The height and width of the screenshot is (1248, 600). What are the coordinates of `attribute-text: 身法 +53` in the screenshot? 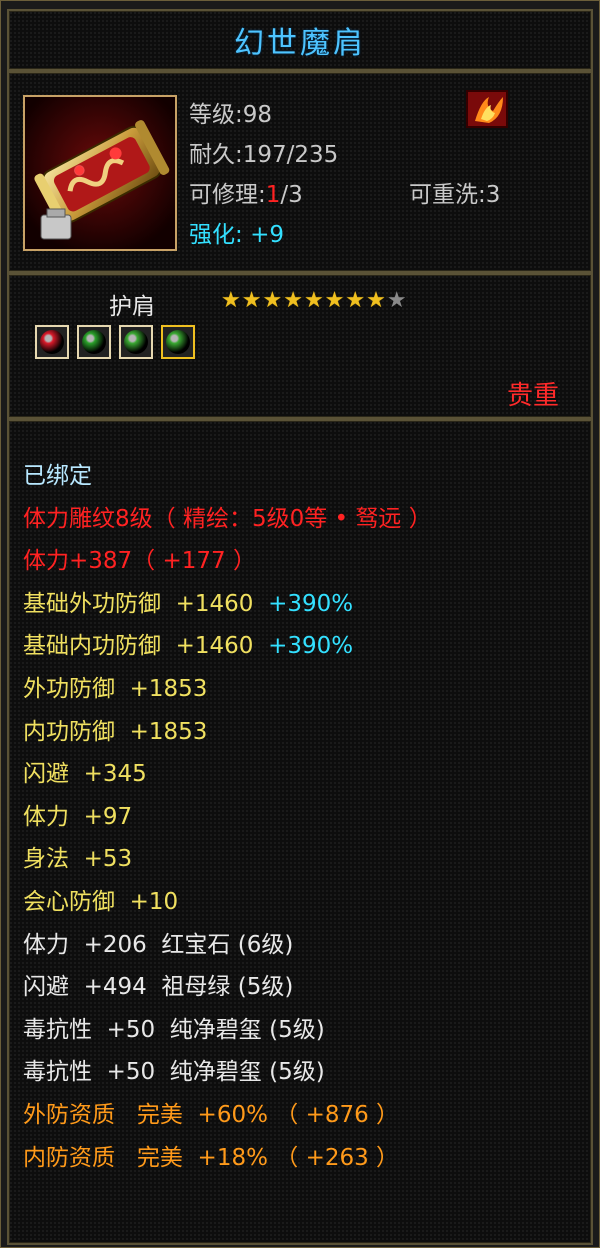 It's located at (78, 859).